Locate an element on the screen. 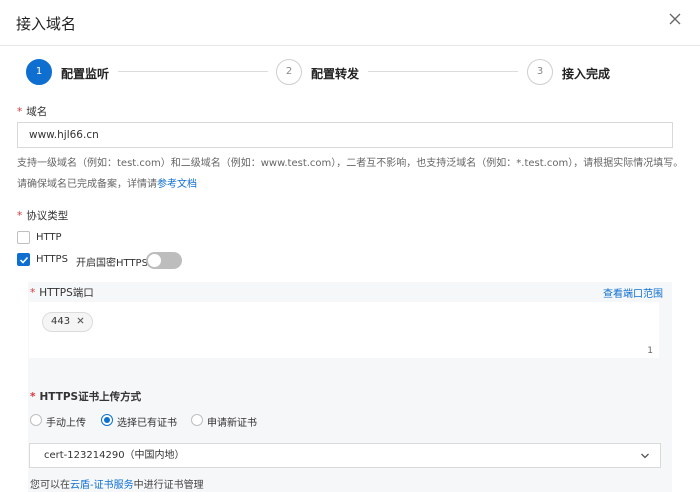  https-checkbox is located at coordinates (23, 259).